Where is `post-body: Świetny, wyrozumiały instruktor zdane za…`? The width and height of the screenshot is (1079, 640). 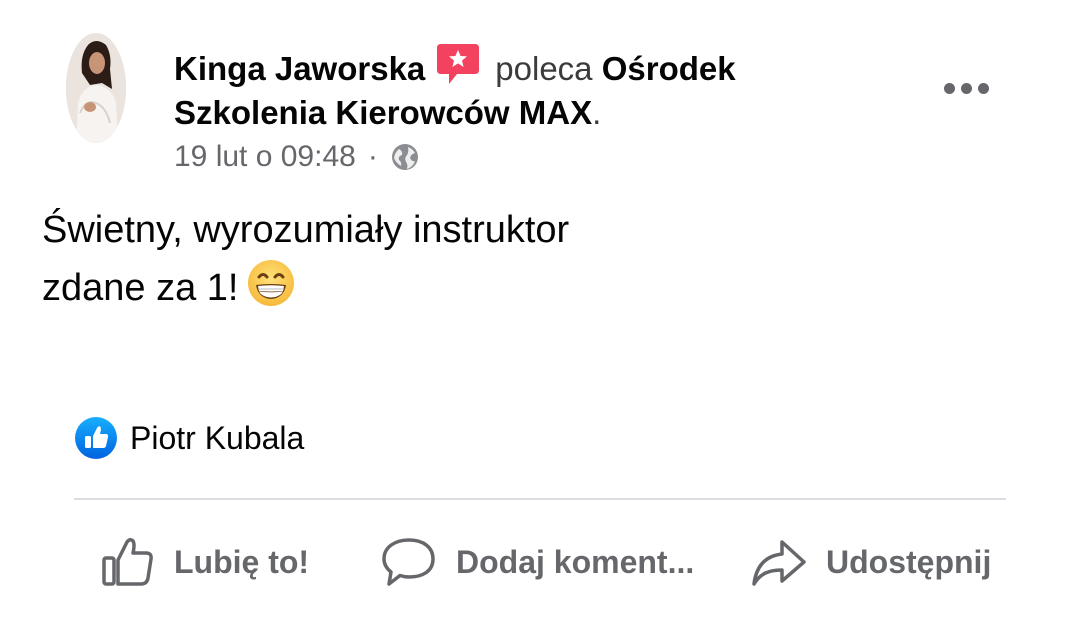
post-body: Świetny, wyrozumiały instruktor zdane za… is located at coordinates (492, 259).